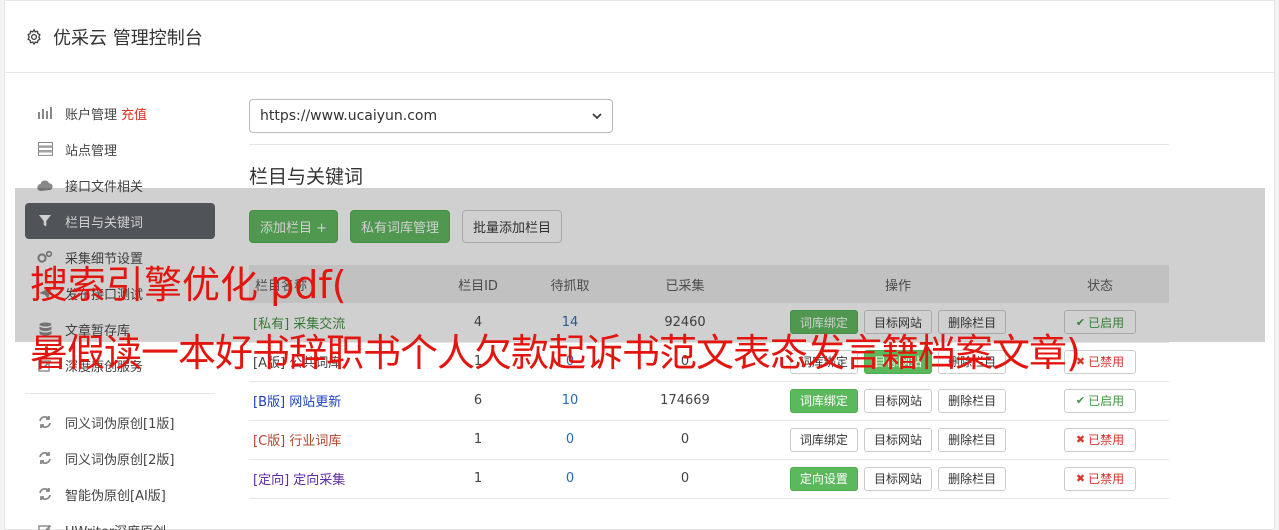  Describe the element at coordinates (269, 441) in the screenshot. I see `column-tag: [C版]` at that location.